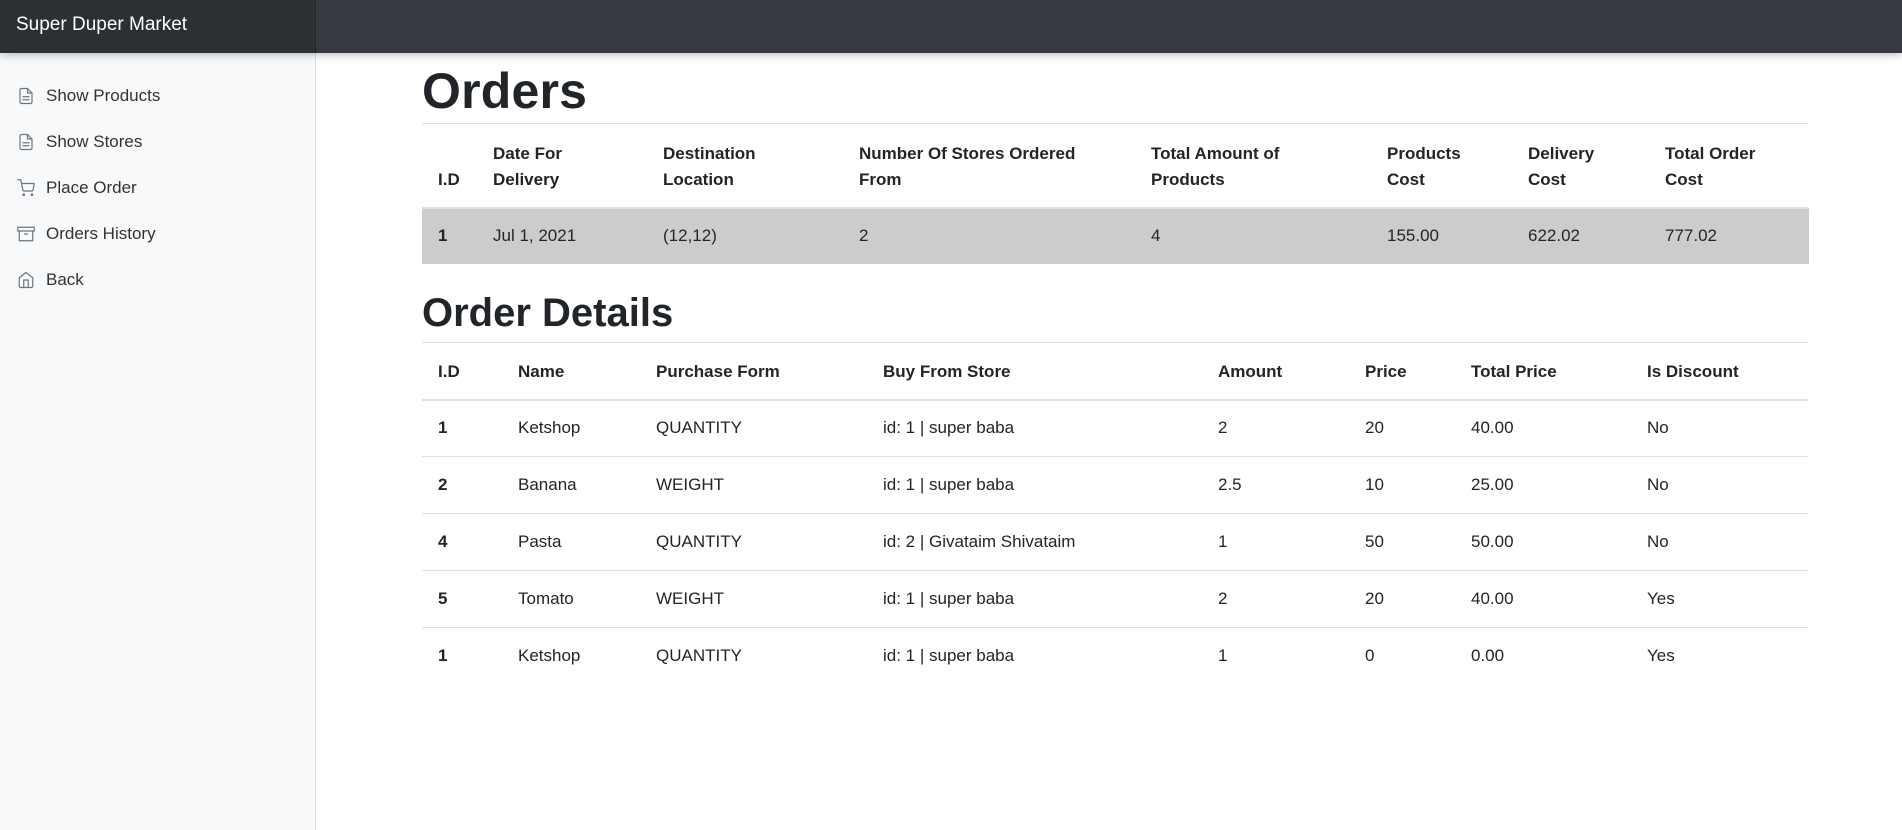 Image resolution: width=1902 pixels, height=830 pixels. Describe the element at coordinates (1374, 484) in the screenshot. I see `item-price: 10` at that location.